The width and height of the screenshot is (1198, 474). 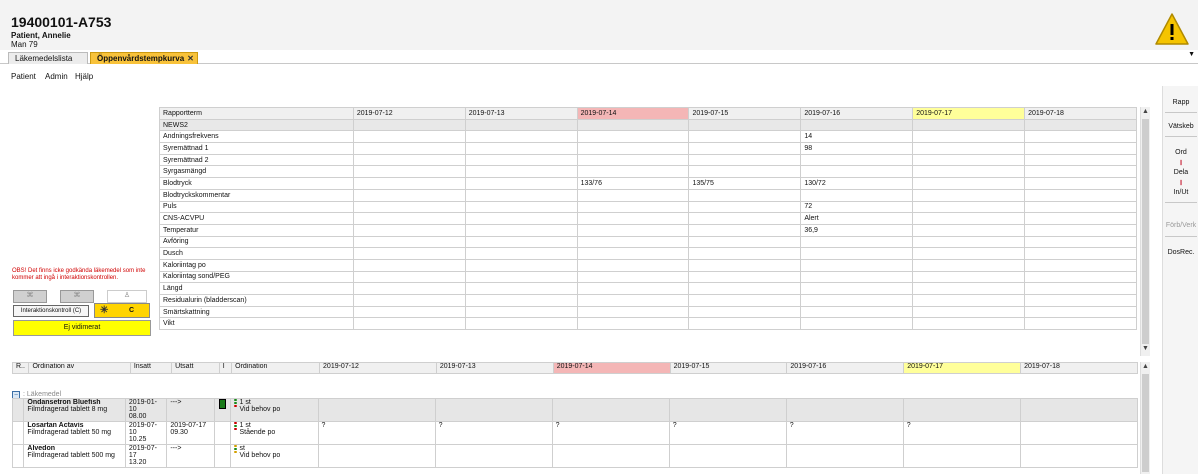 I want to click on menu-patient: Patient, so click(x=23, y=76).